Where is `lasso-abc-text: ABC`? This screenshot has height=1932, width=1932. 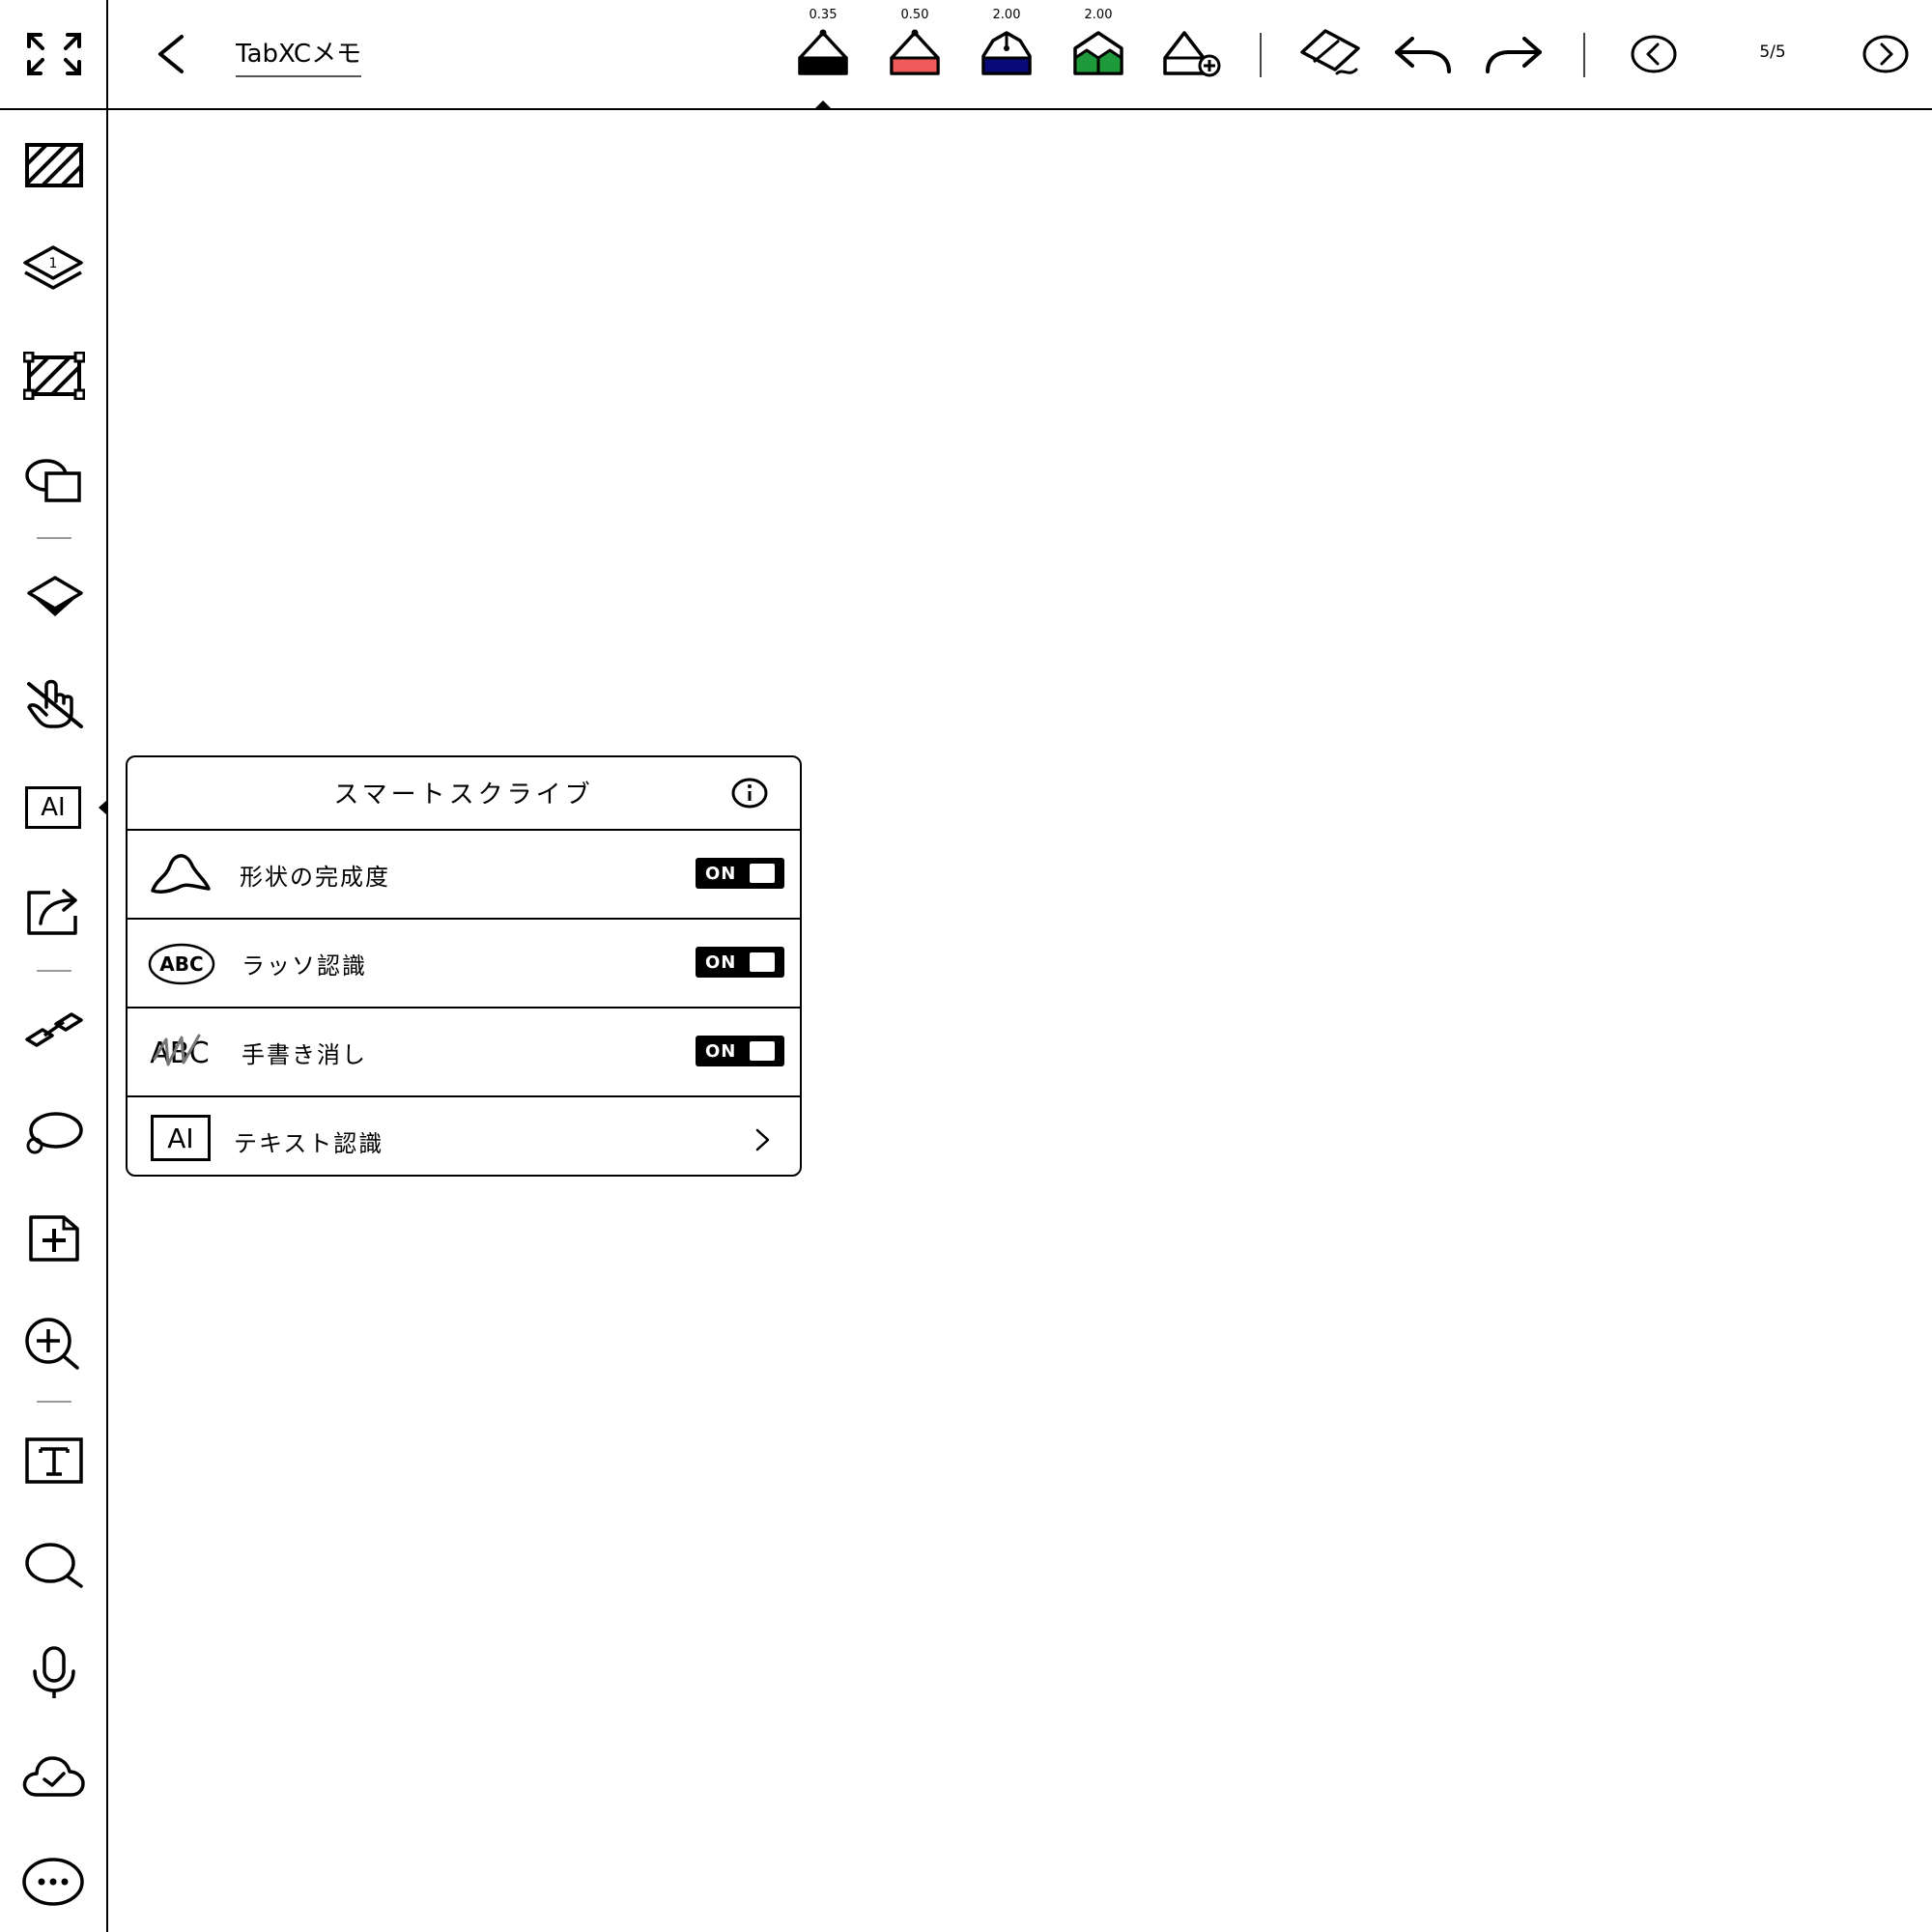
lasso-abc-text: ABC is located at coordinates (181, 964).